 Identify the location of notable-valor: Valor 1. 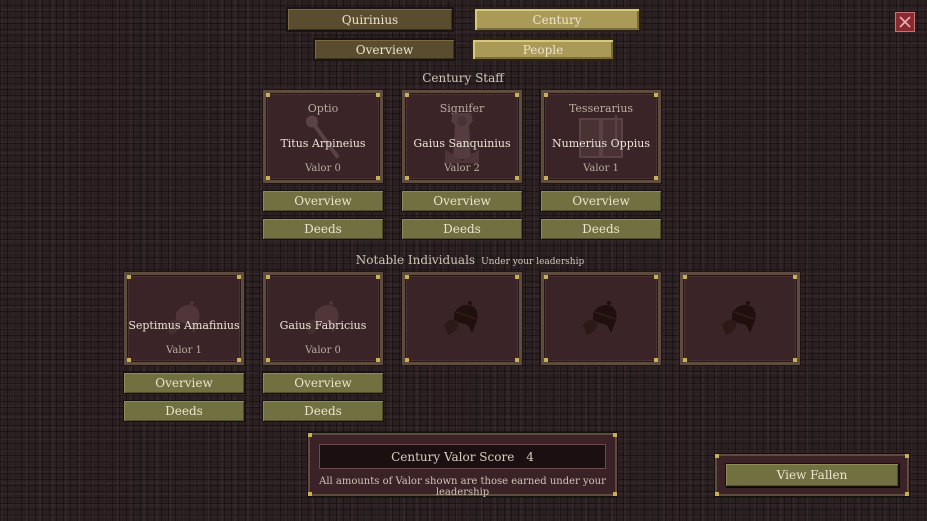
(184, 350).